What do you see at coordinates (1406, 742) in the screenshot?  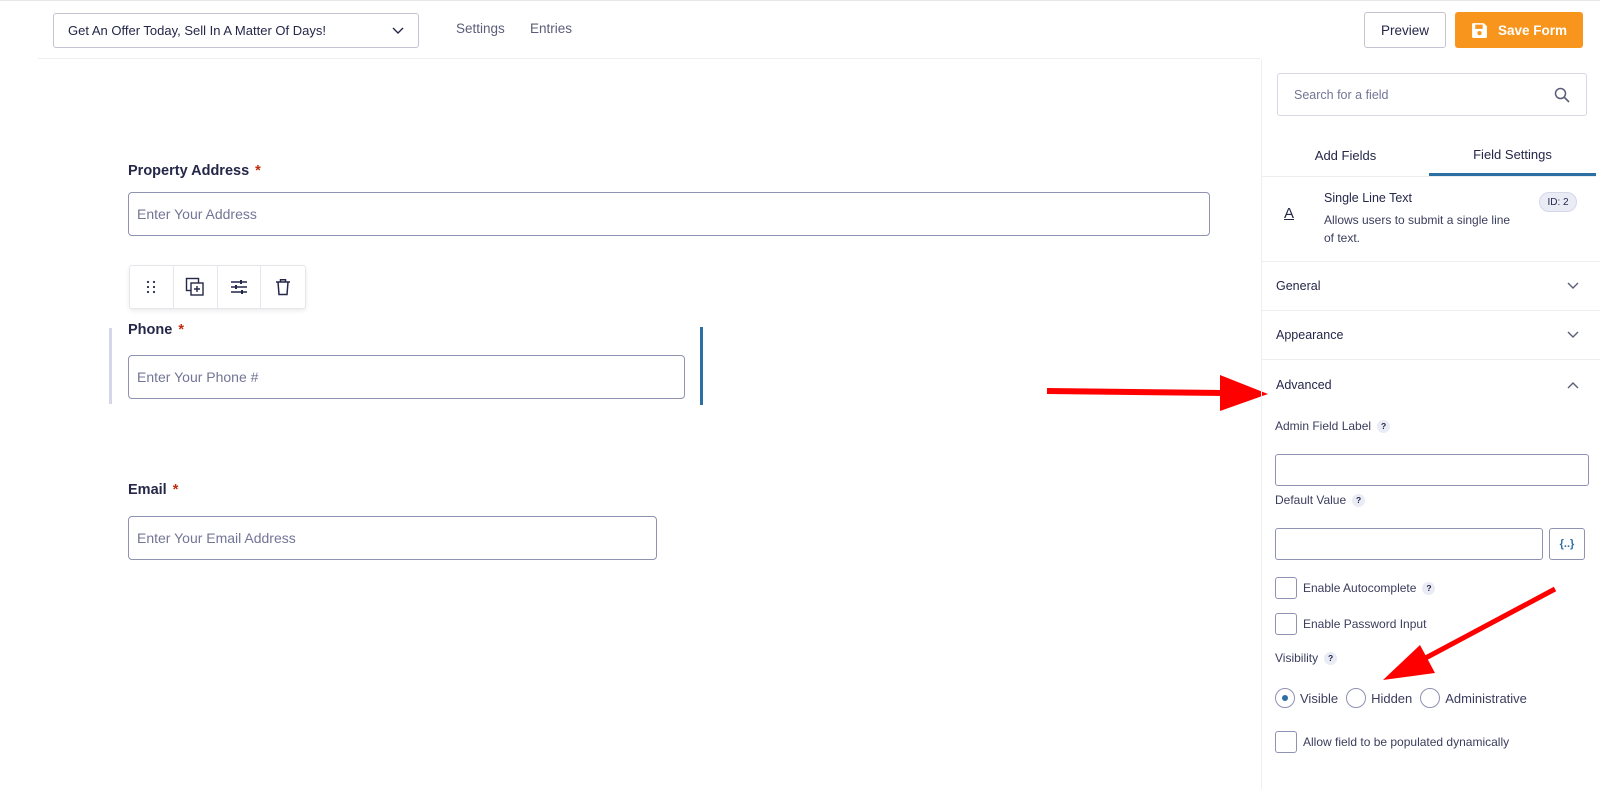 I see `dynamic-population-label: Allow field to be populated dynamically` at bounding box center [1406, 742].